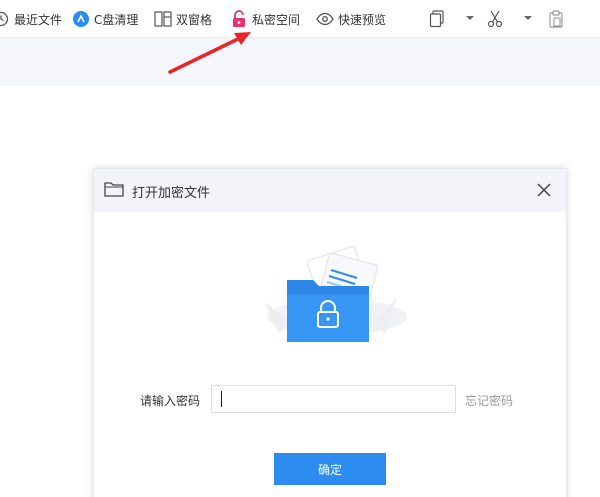 The height and width of the screenshot is (497, 600). I want to click on top-toolbar: 最近文件 C盘清理 双窗格 私密空间 快速预览, so click(300, 19).